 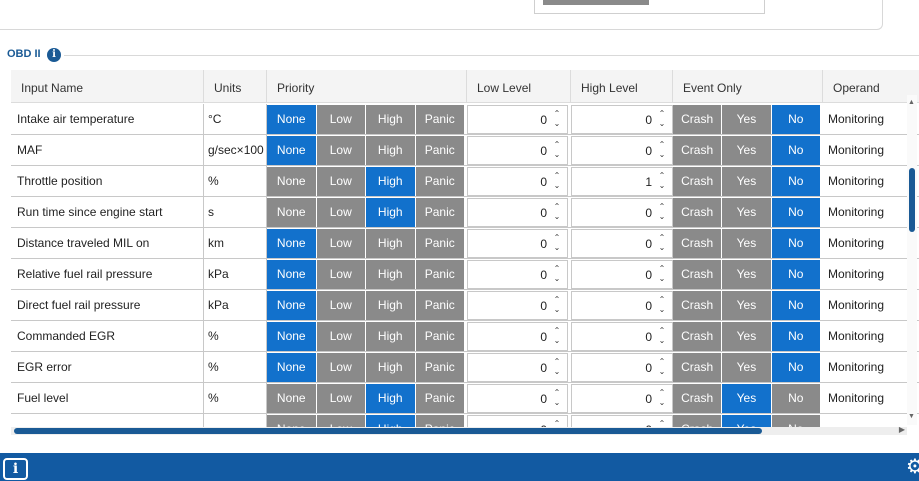 What do you see at coordinates (367, 86) in the screenshot?
I see `header-priority: Priority` at bounding box center [367, 86].